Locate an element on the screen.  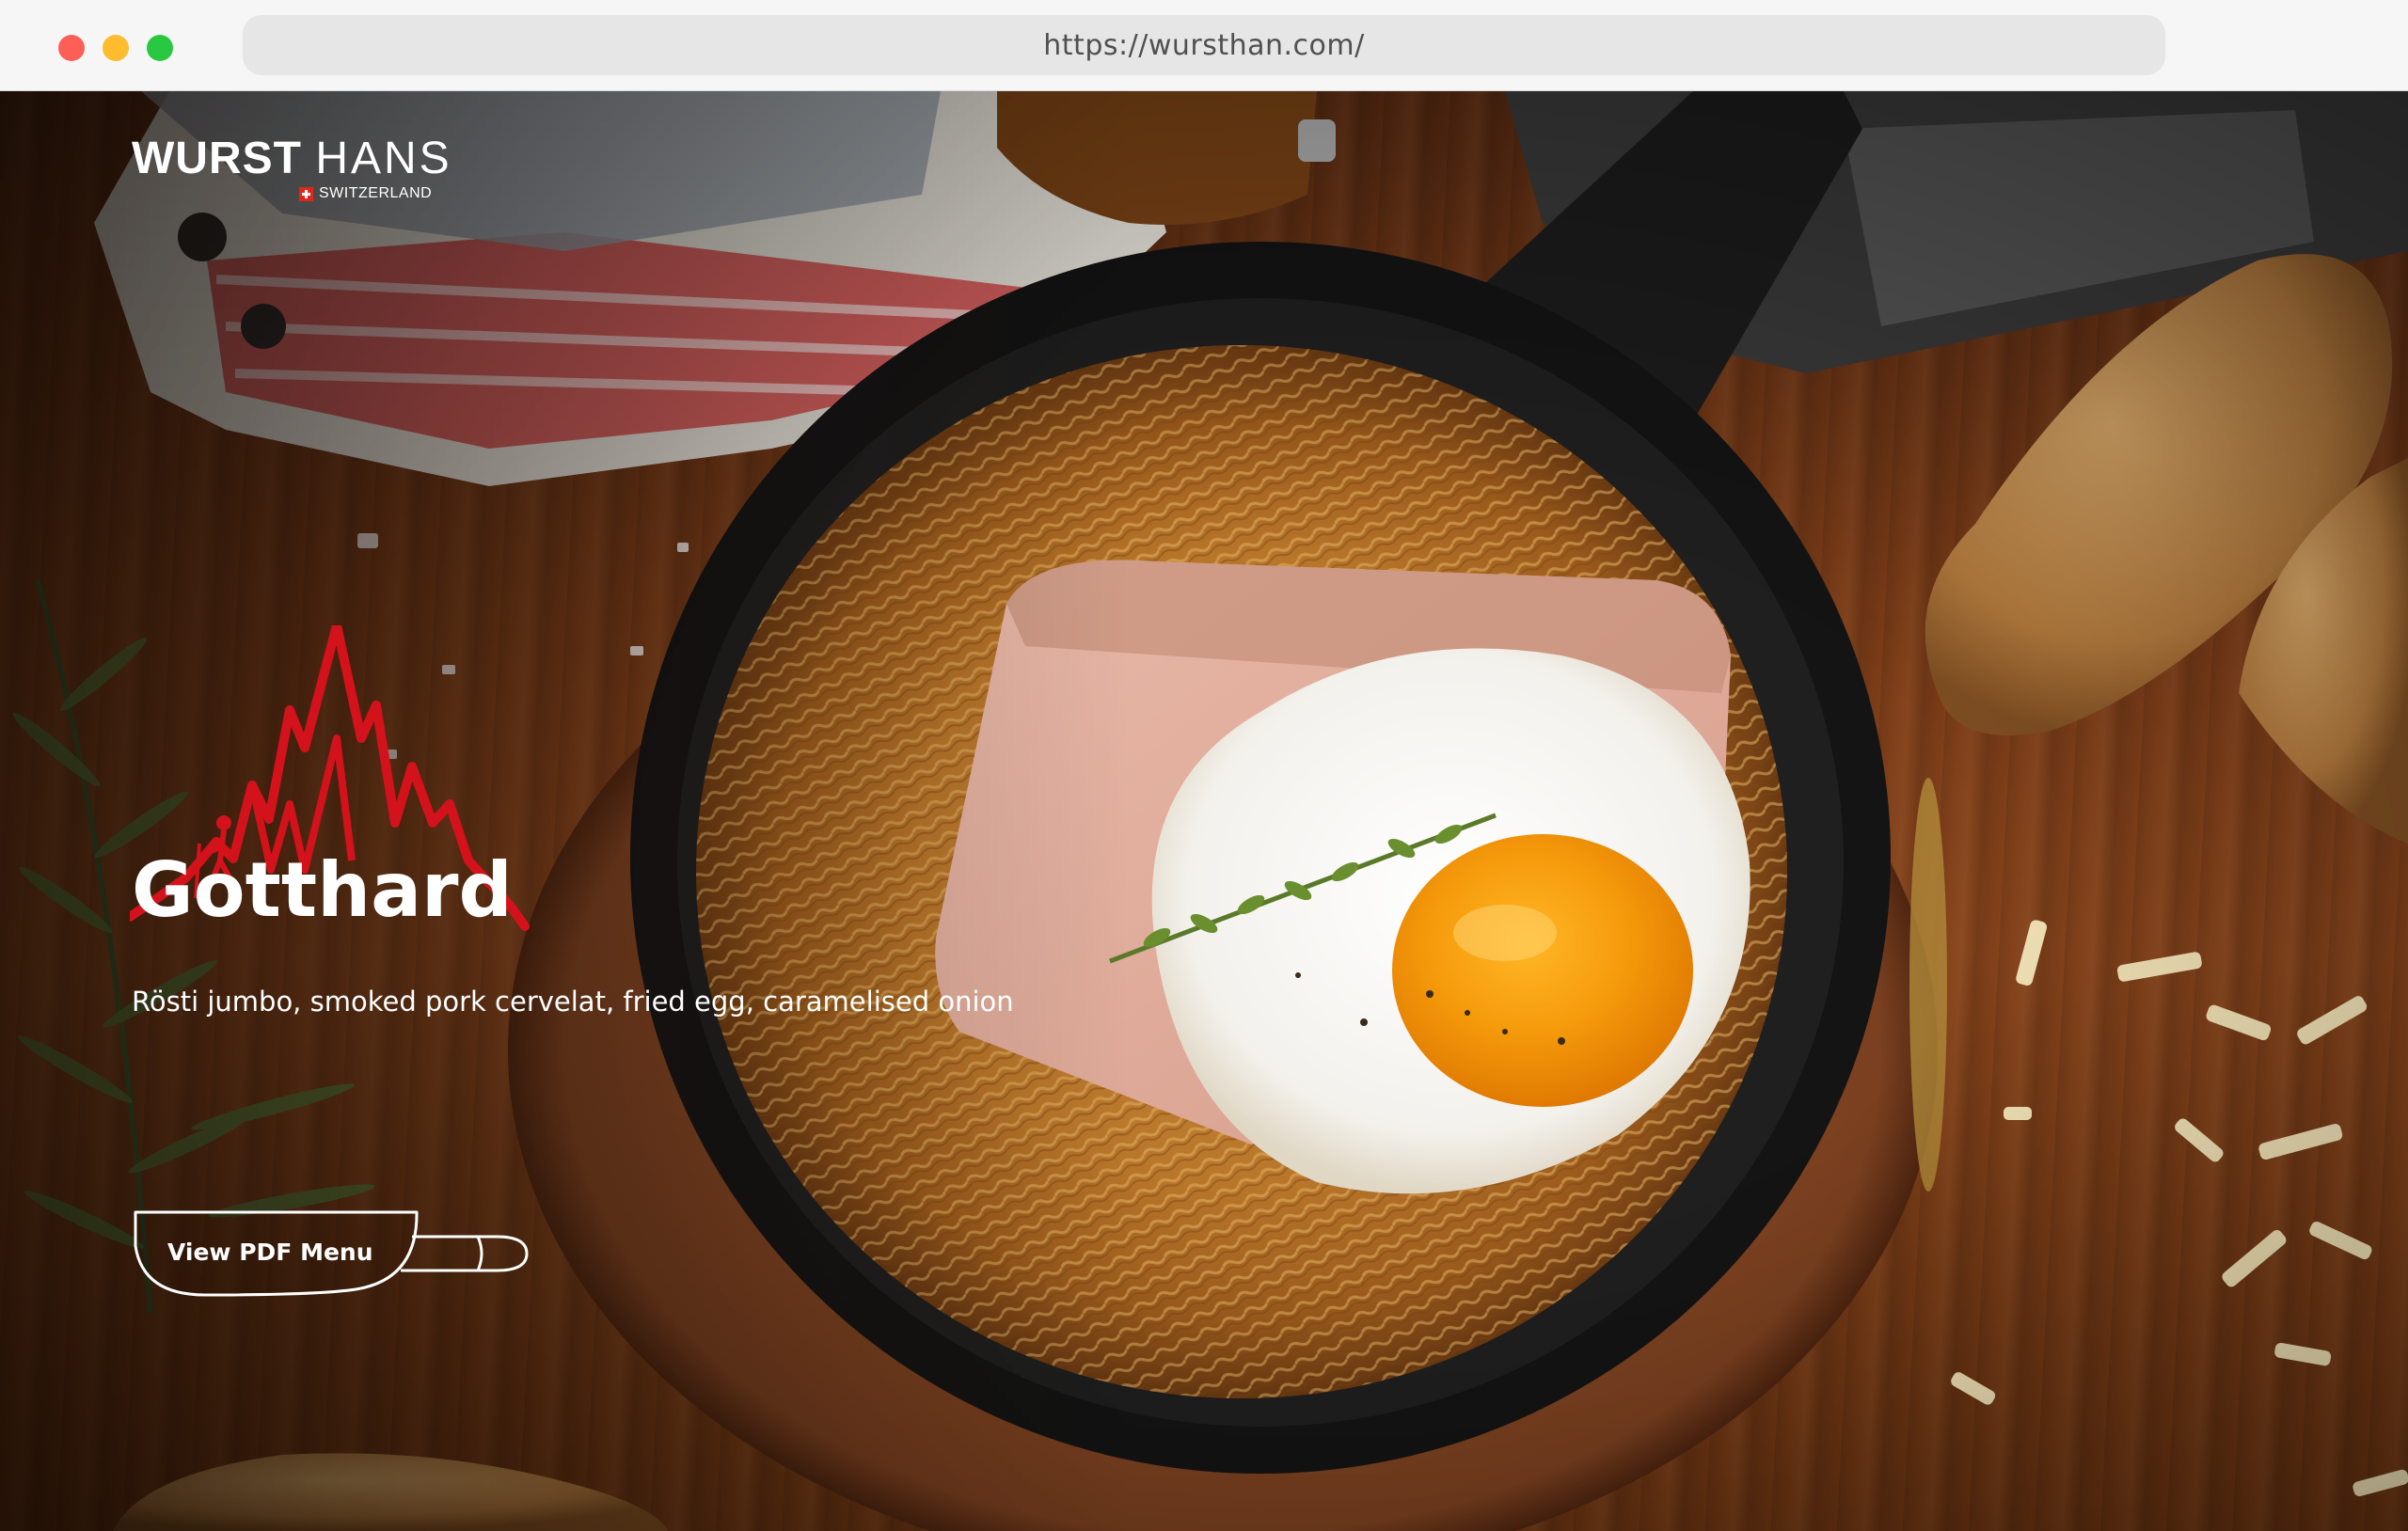
browser-toolbar: https://wursthan.com/ is located at coordinates (1204, 45).